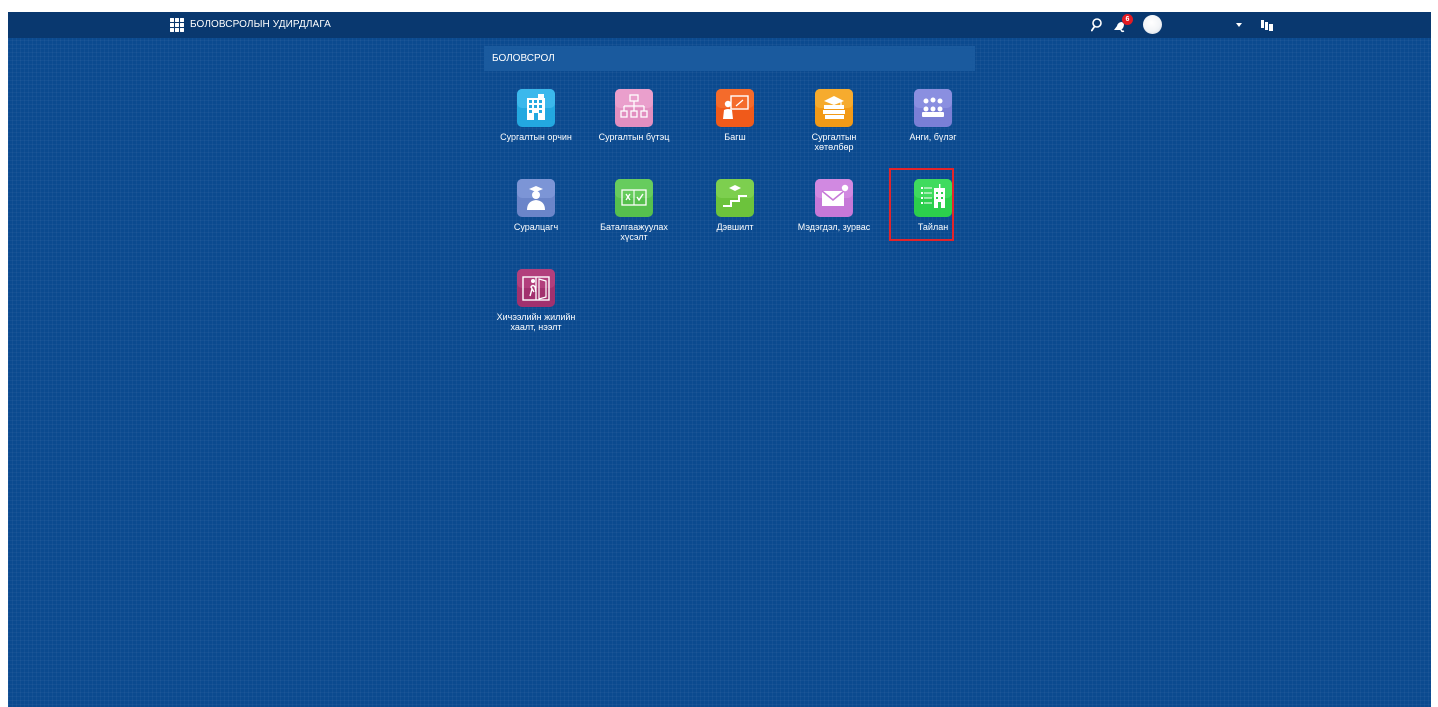  I want to click on tile-teacher: Багш, so click(735, 127).